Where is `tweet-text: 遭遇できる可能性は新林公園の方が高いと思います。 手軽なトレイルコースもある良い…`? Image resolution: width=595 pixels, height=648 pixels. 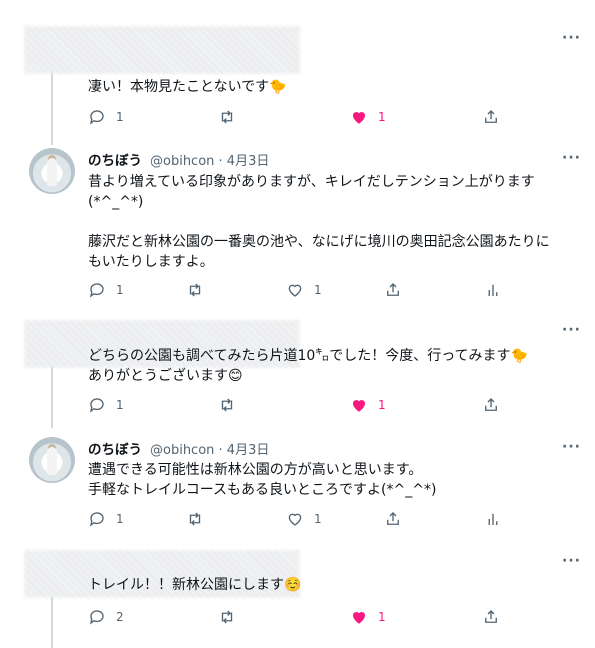
tweet-text: 遭遇できる可能性は新林公園の方が高いと思います。 手軽なトレイルコースもある良い… is located at coordinates (262, 480).